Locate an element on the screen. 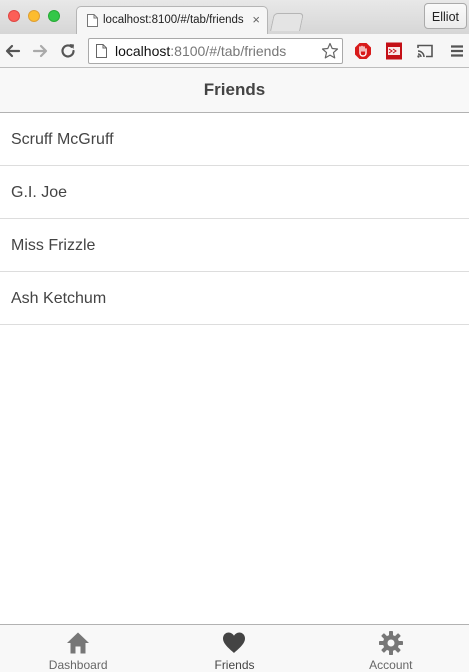  url-path: :8100/#/tab/friends is located at coordinates (228, 51).